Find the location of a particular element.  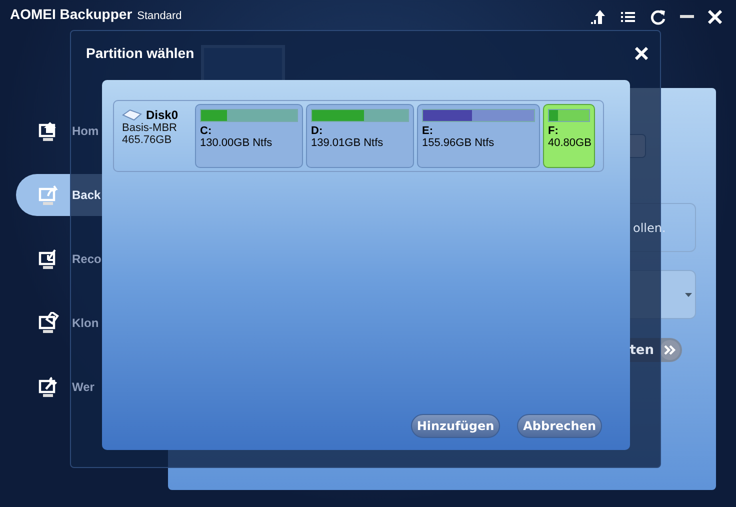

partition-info: 155.96GB Ntfs is located at coordinates (459, 143).